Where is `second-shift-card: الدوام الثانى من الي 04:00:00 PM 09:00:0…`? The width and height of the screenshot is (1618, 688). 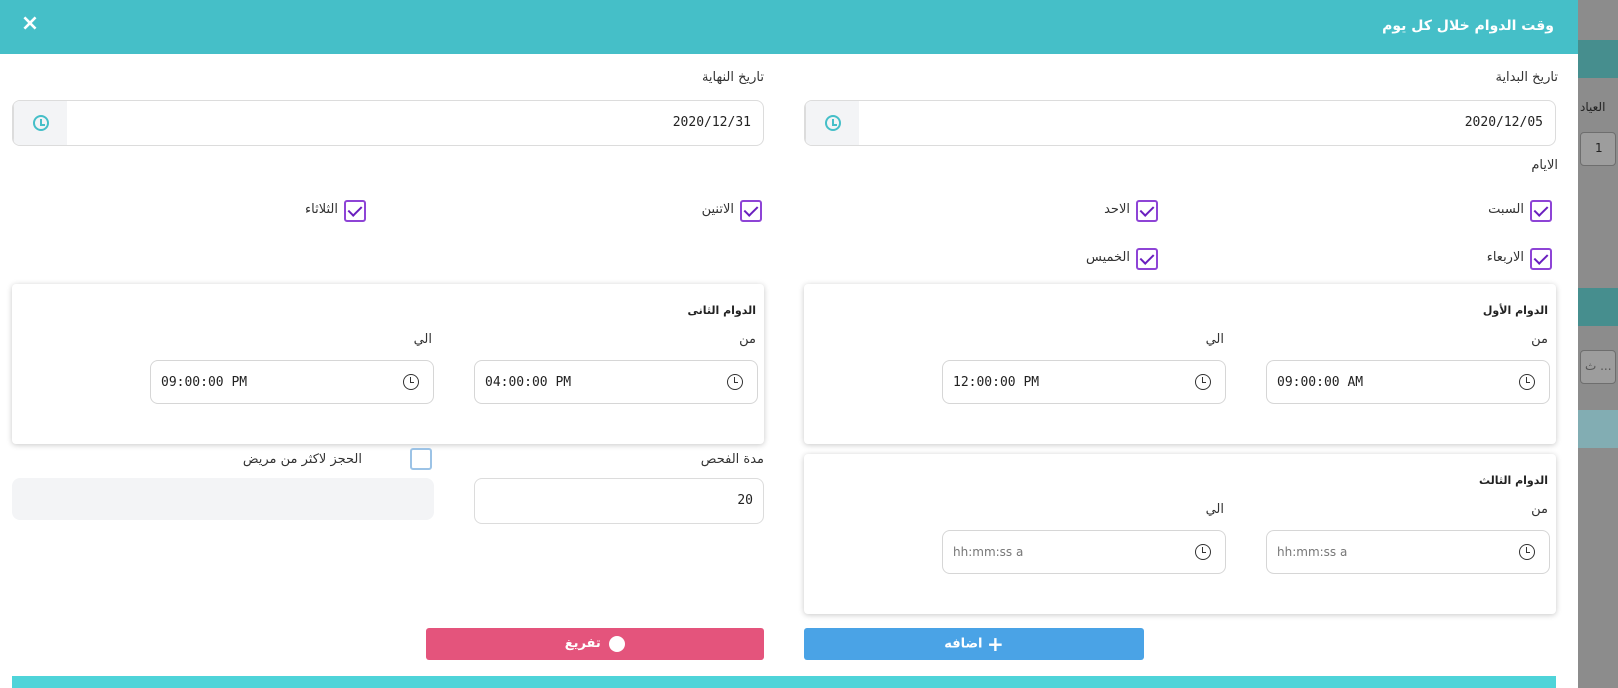
second-shift-card: الدوام الثانى من الي 04:00:00 PM 09:00:0… is located at coordinates (388, 364).